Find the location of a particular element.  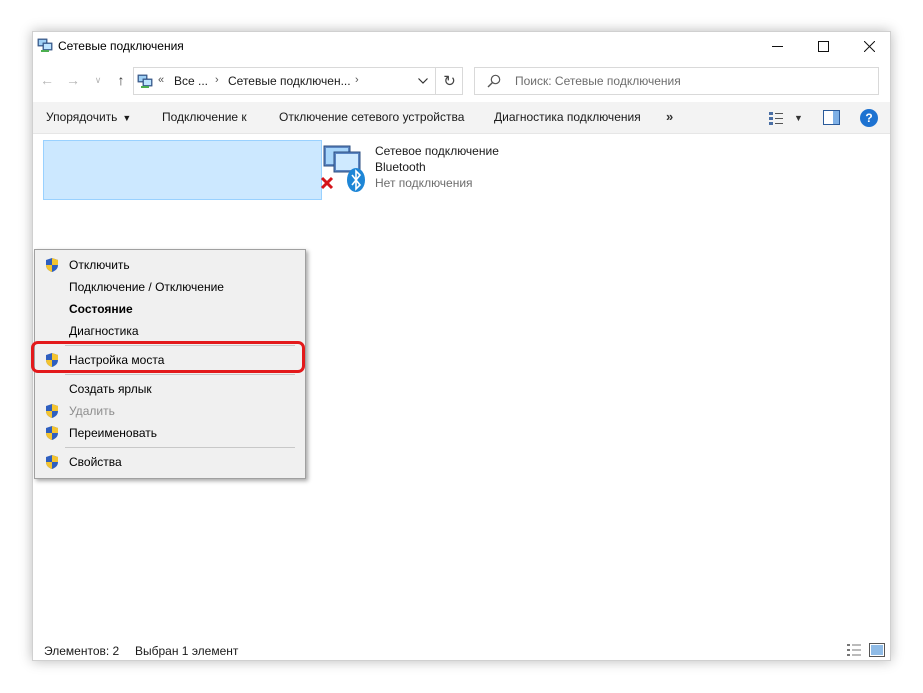

status-bar: Элементов: 2 Выбран 1 элемент is located at coordinates (461, 647).